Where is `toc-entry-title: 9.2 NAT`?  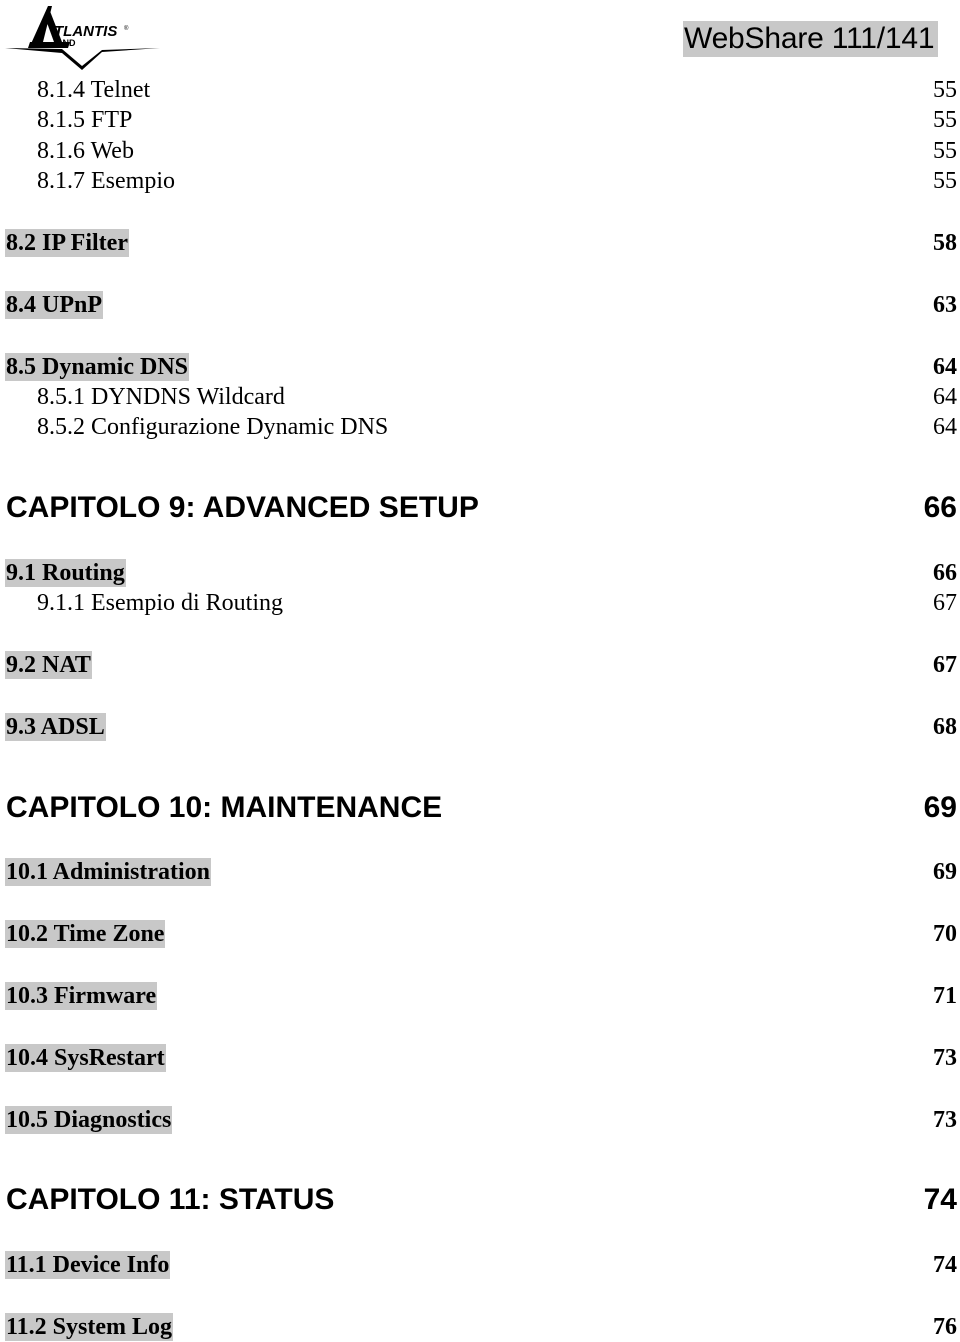
toc-entry-title: 9.2 NAT is located at coordinates (48, 665).